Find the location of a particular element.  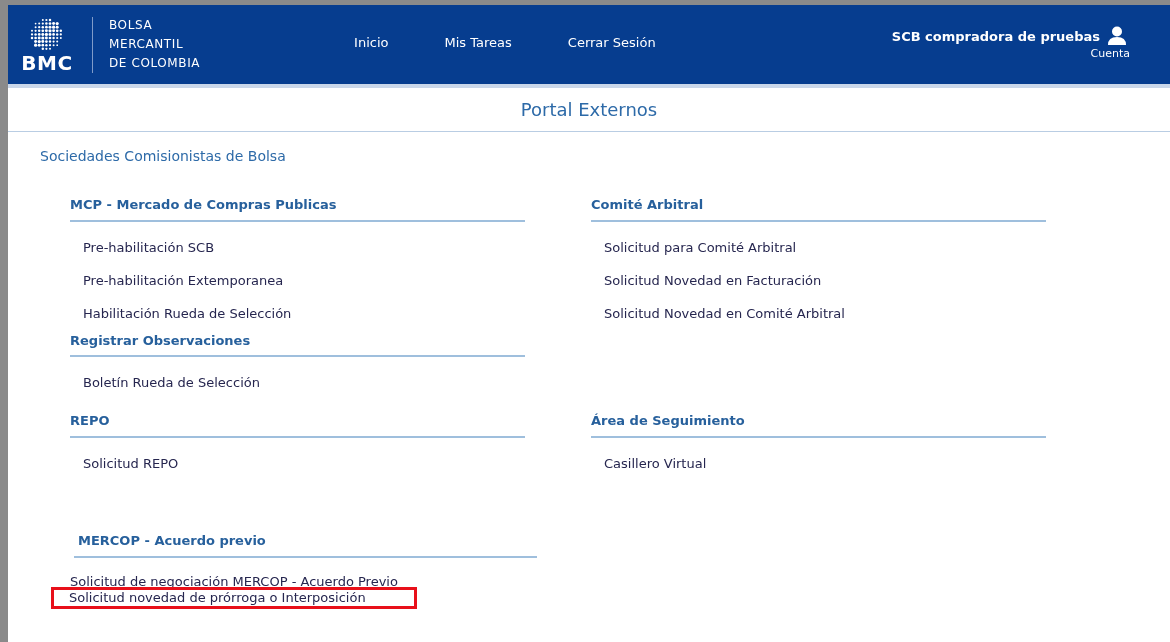

menu-link: Solicitud Novedad en Comité Arbitral is located at coordinates (724, 313).